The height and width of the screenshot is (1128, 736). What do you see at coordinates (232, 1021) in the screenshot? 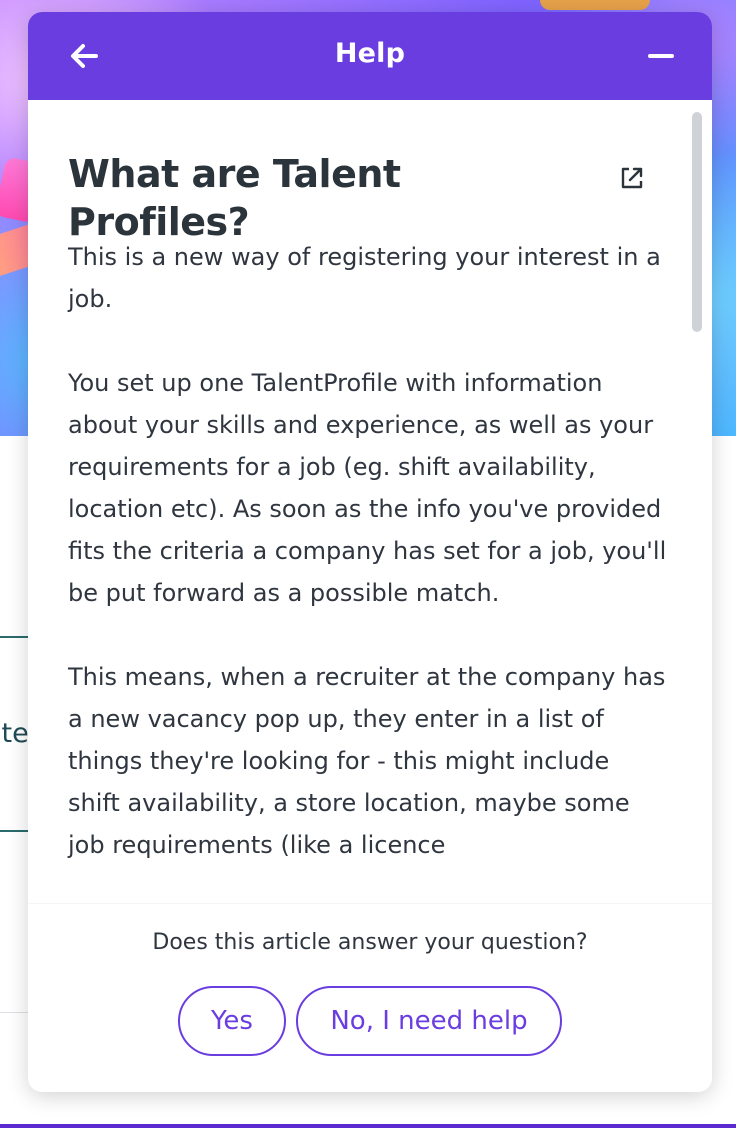
I see `yes-button: Yes` at bounding box center [232, 1021].